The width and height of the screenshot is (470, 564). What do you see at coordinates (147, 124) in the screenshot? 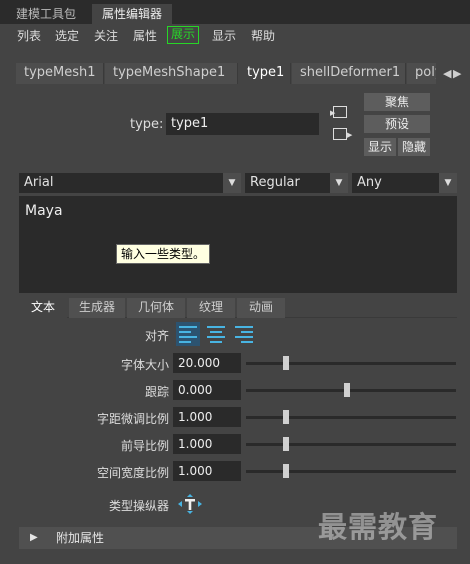
I see `type-node-label: type:` at bounding box center [147, 124].